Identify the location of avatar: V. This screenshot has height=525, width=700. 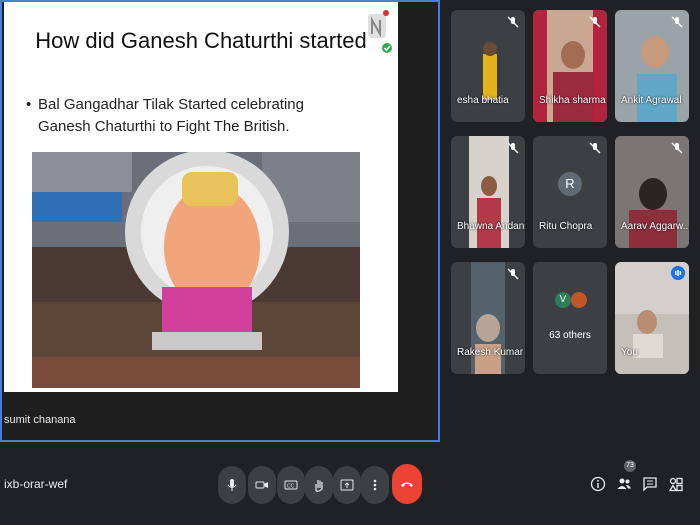
(563, 300).